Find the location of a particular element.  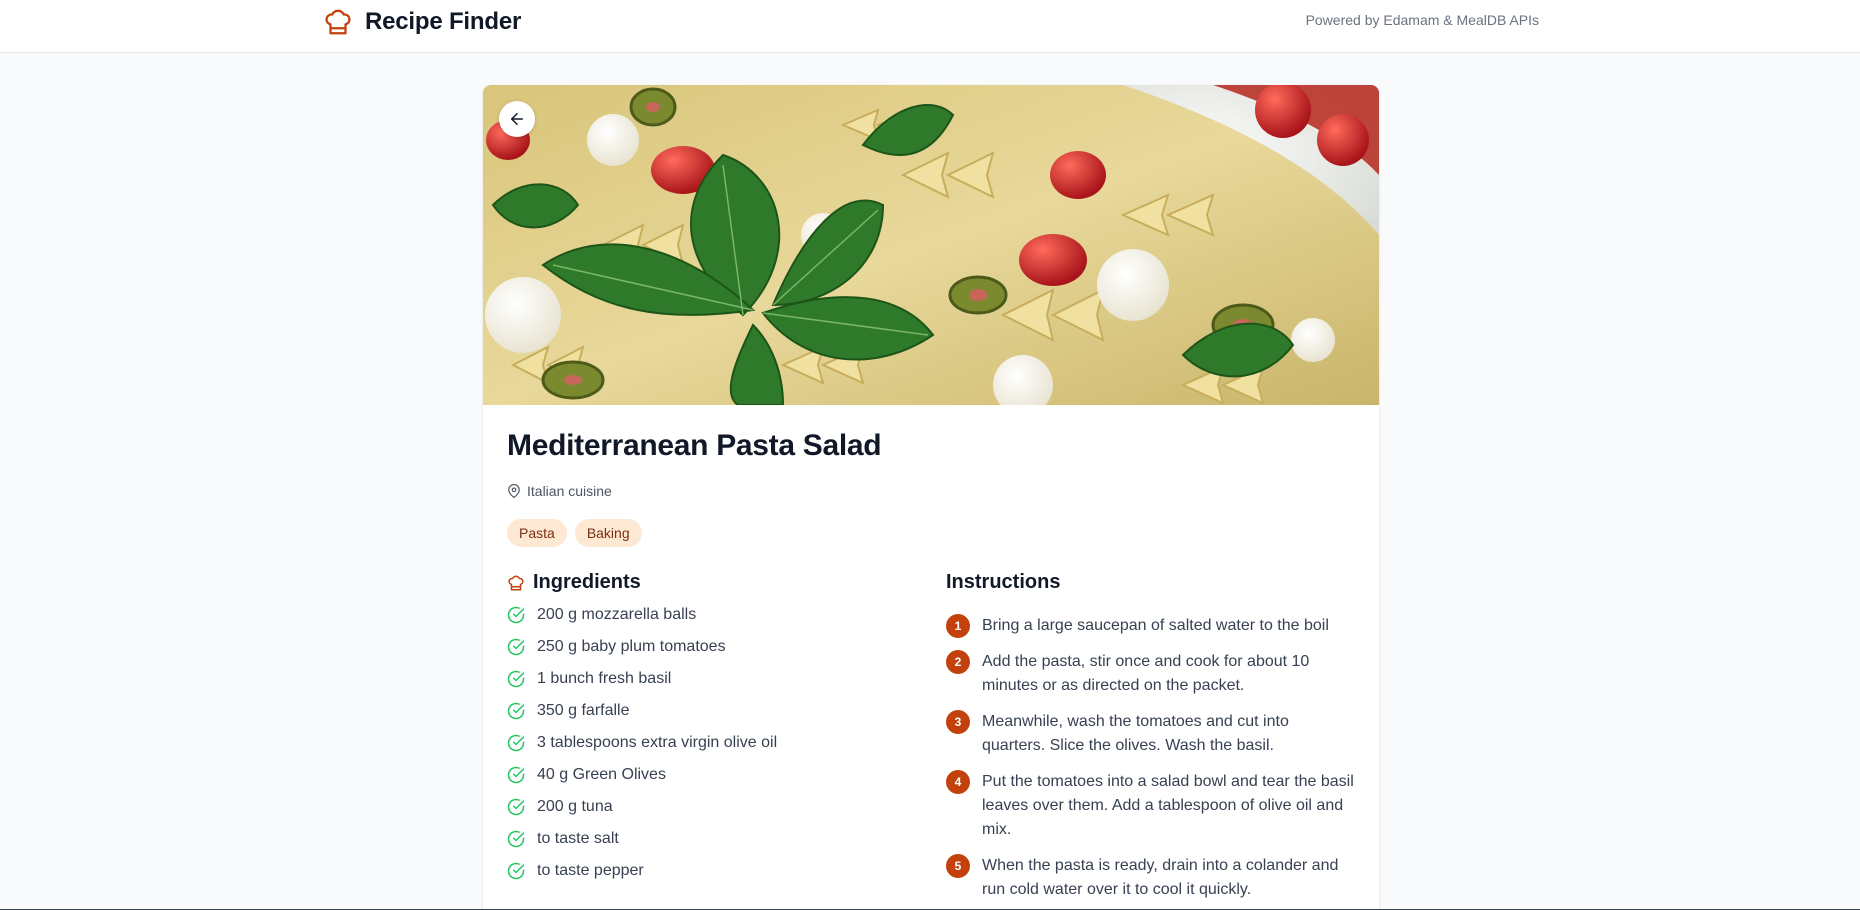

ingredient-text: 3 tablespoons extra virgin olive oil is located at coordinates (657, 742).